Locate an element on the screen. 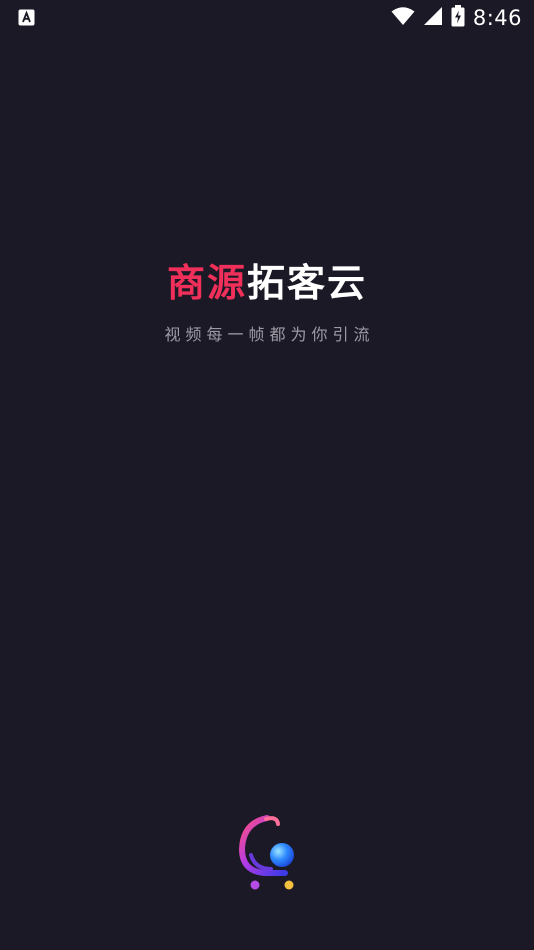 The image size is (534, 950). brand-title-main: 拓客云 is located at coordinates (307, 283).